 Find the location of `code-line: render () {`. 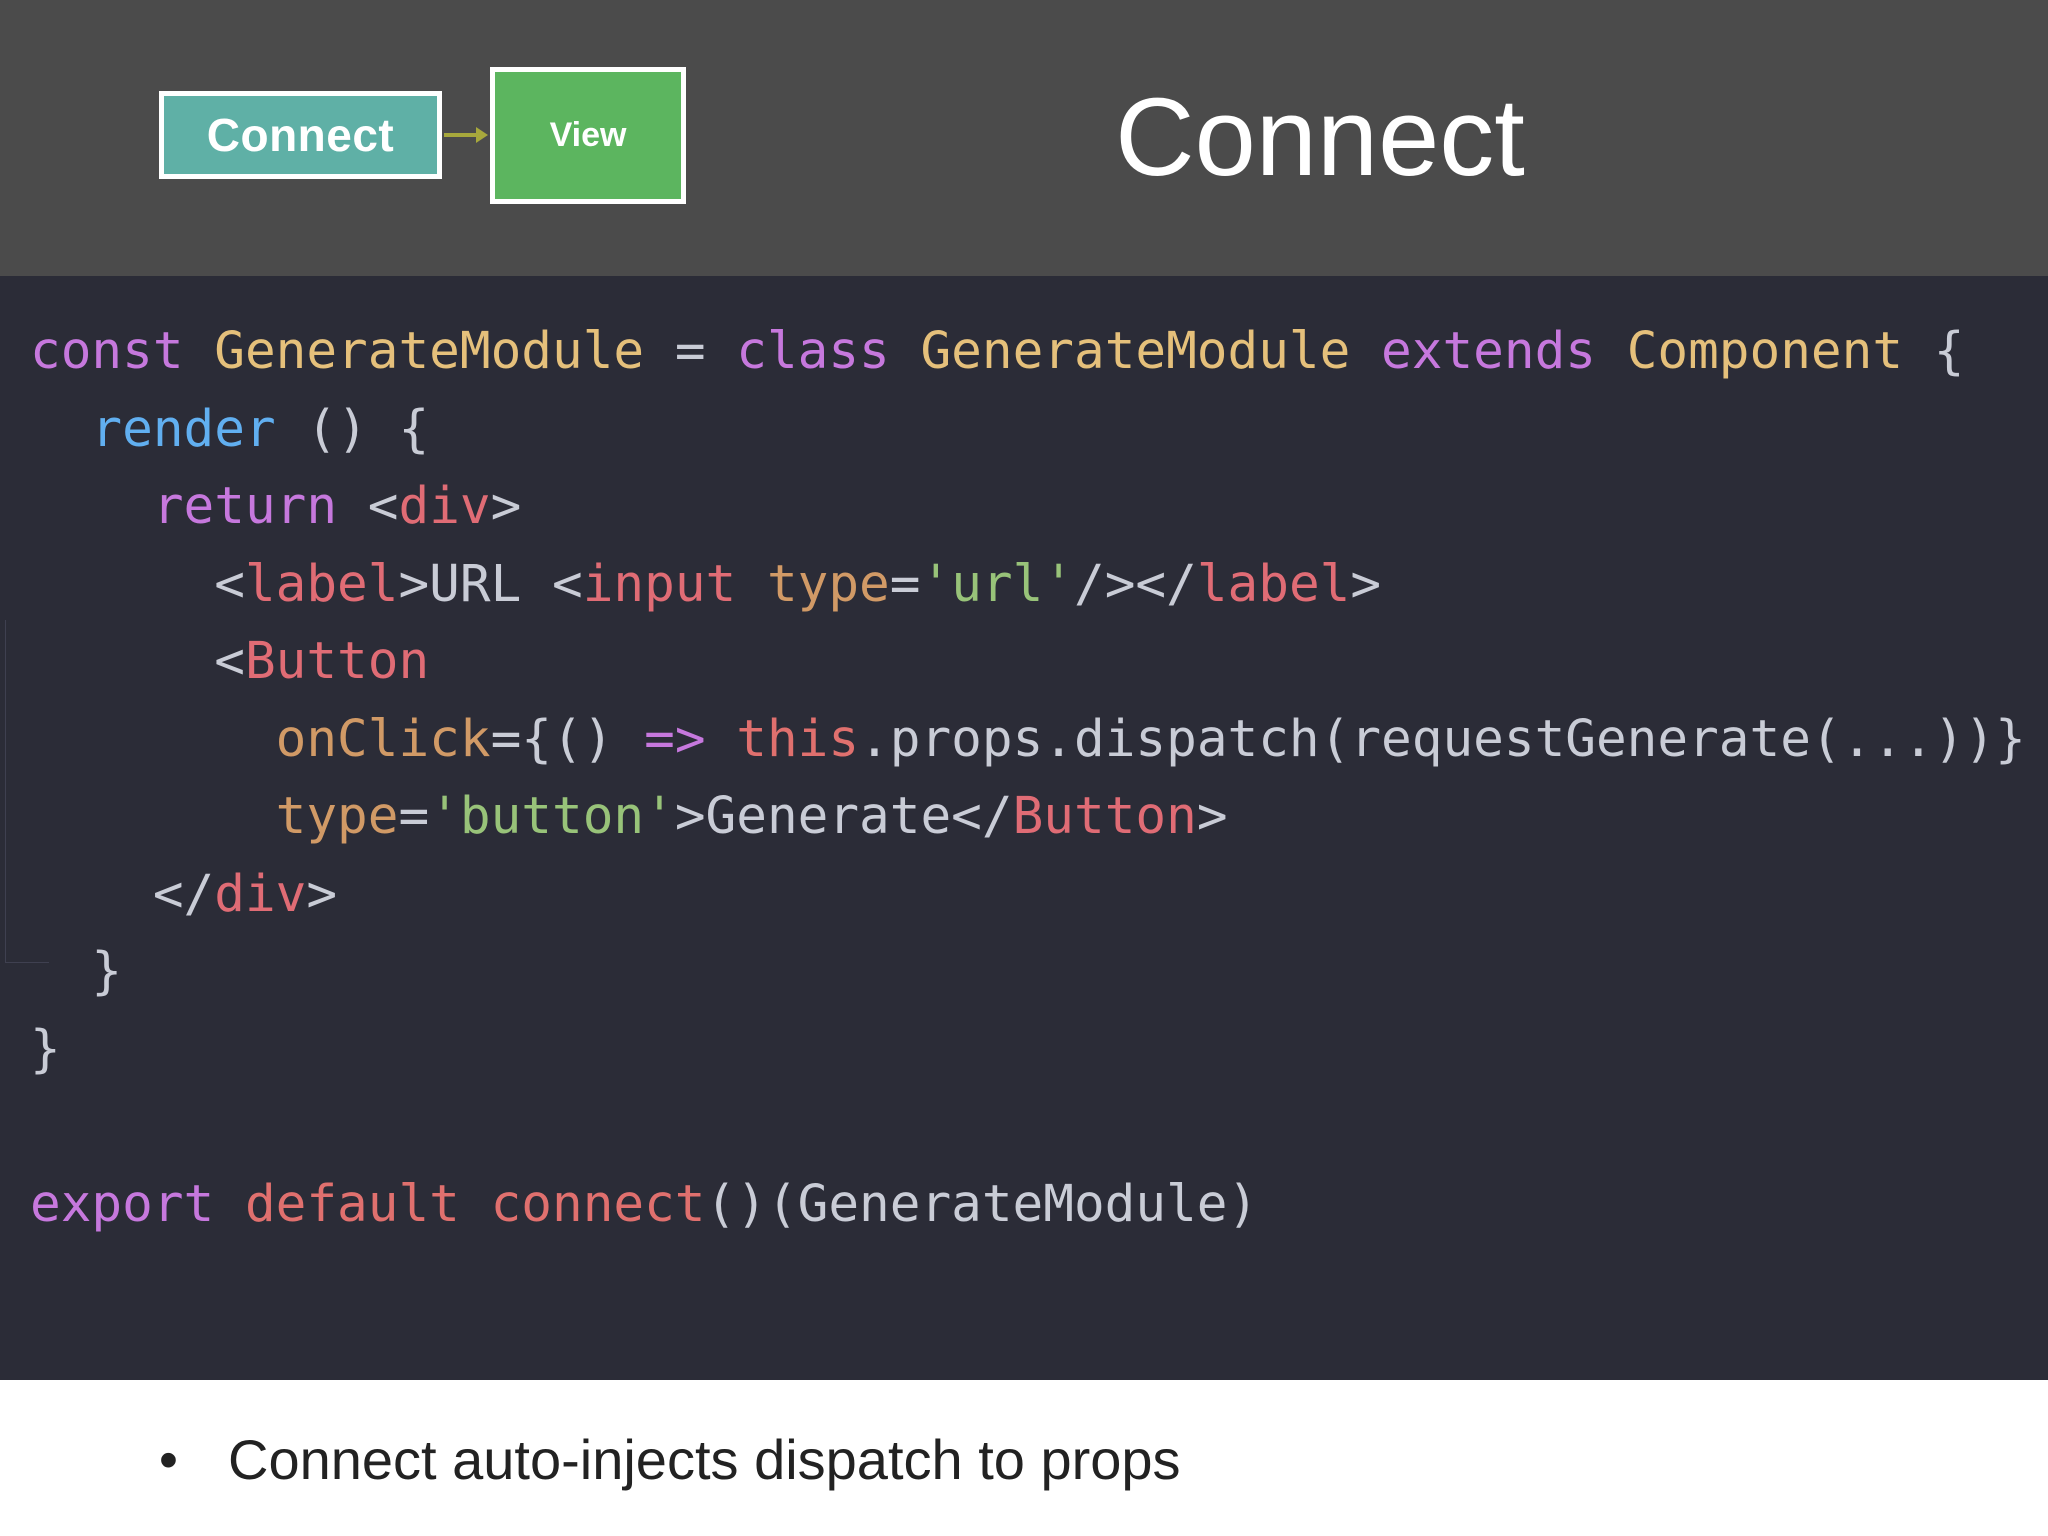

code-line: render () { is located at coordinates (229, 430).